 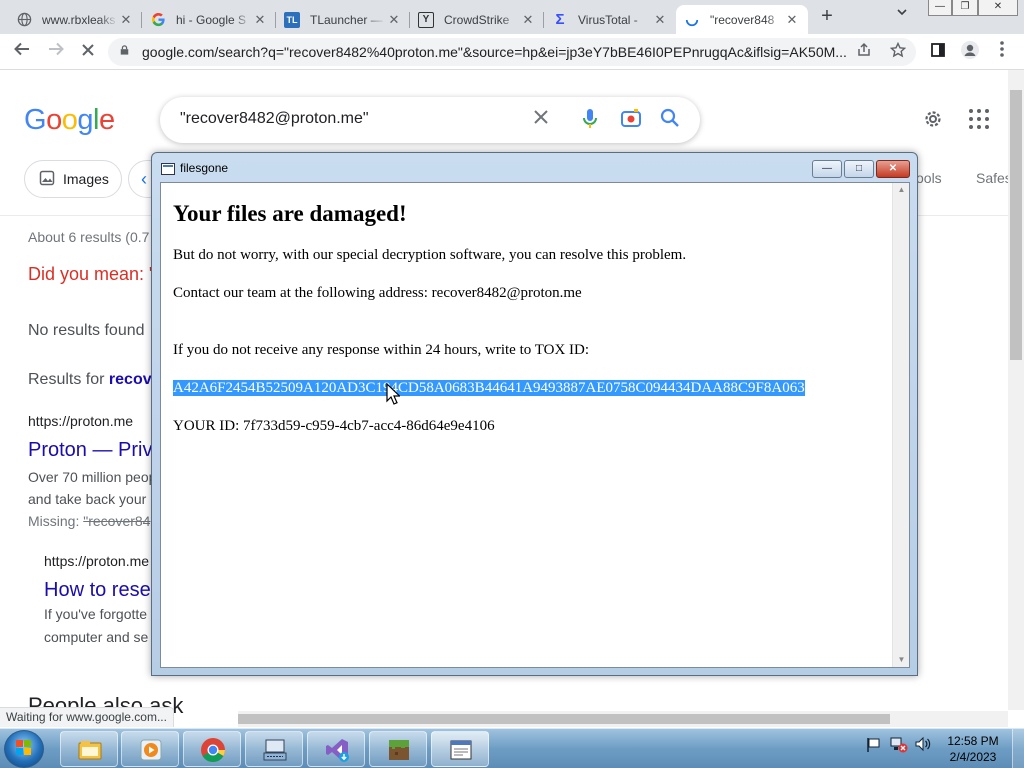 What do you see at coordinates (875, 745) in the screenshot?
I see `action-center-flag-icon` at bounding box center [875, 745].